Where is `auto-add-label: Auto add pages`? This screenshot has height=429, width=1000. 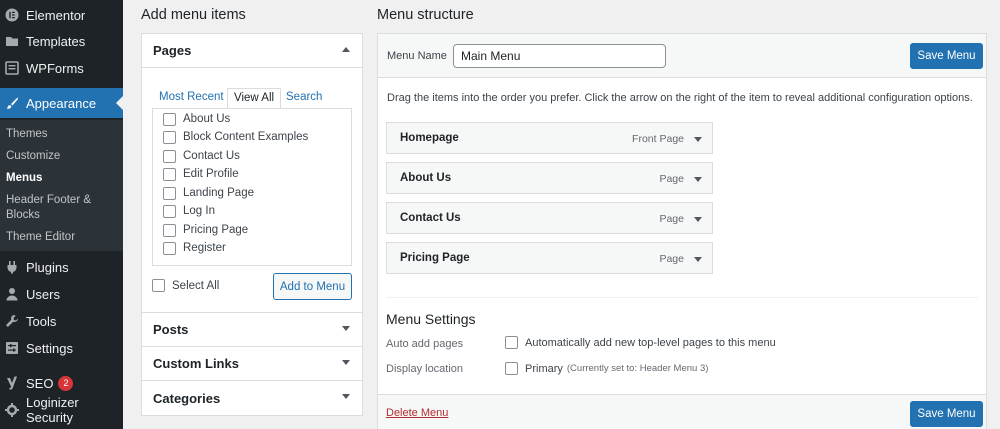 auto-add-label: Auto add pages is located at coordinates (425, 344).